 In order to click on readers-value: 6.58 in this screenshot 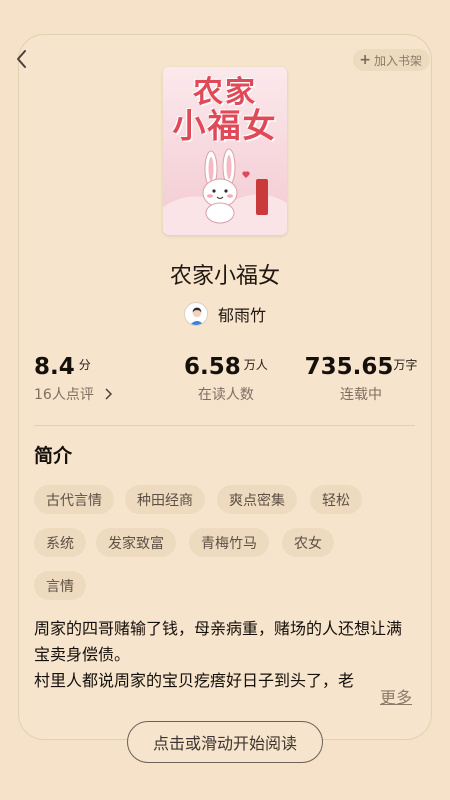, I will do `click(212, 367)`.